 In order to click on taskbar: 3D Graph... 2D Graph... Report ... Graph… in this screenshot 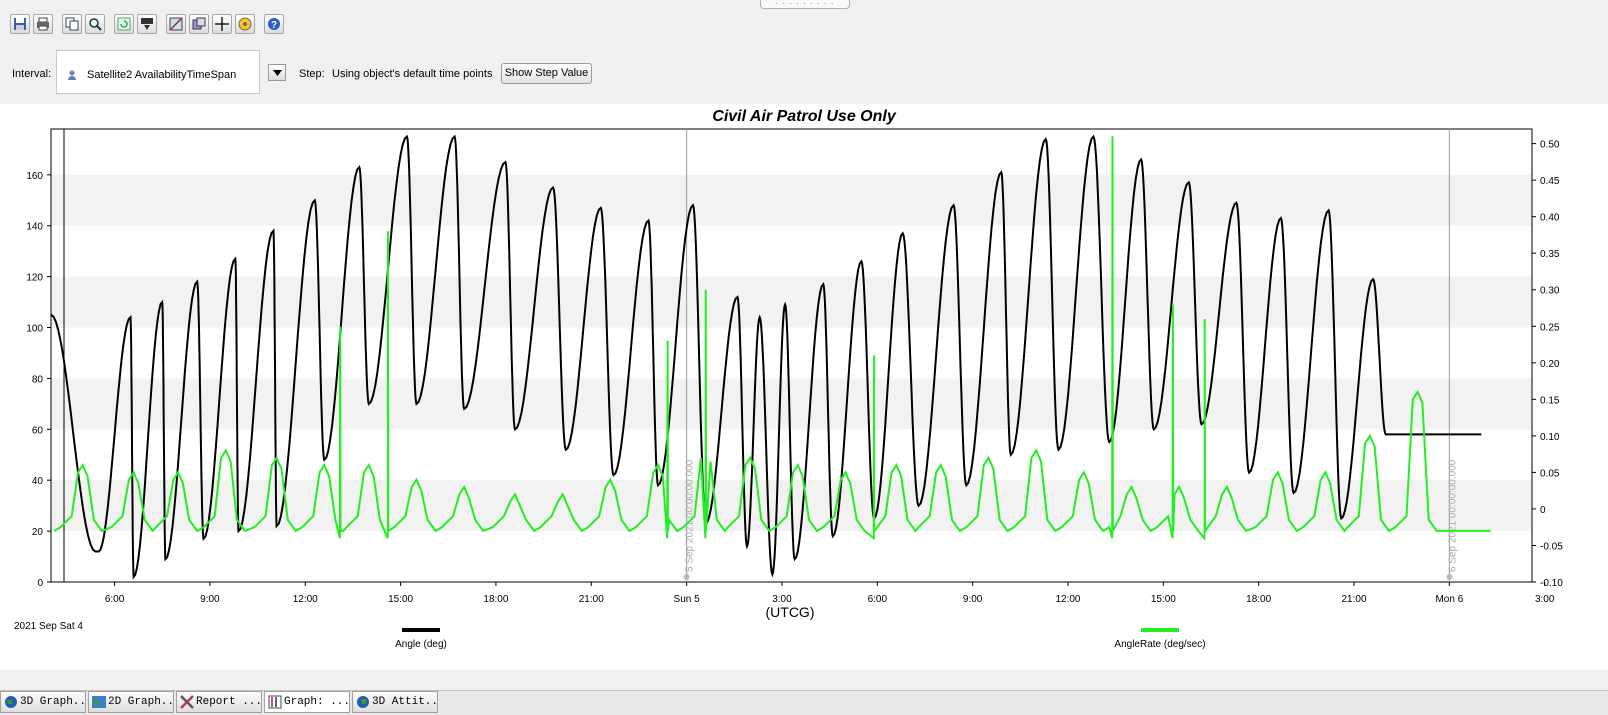, I will do `click(804, 702)`.